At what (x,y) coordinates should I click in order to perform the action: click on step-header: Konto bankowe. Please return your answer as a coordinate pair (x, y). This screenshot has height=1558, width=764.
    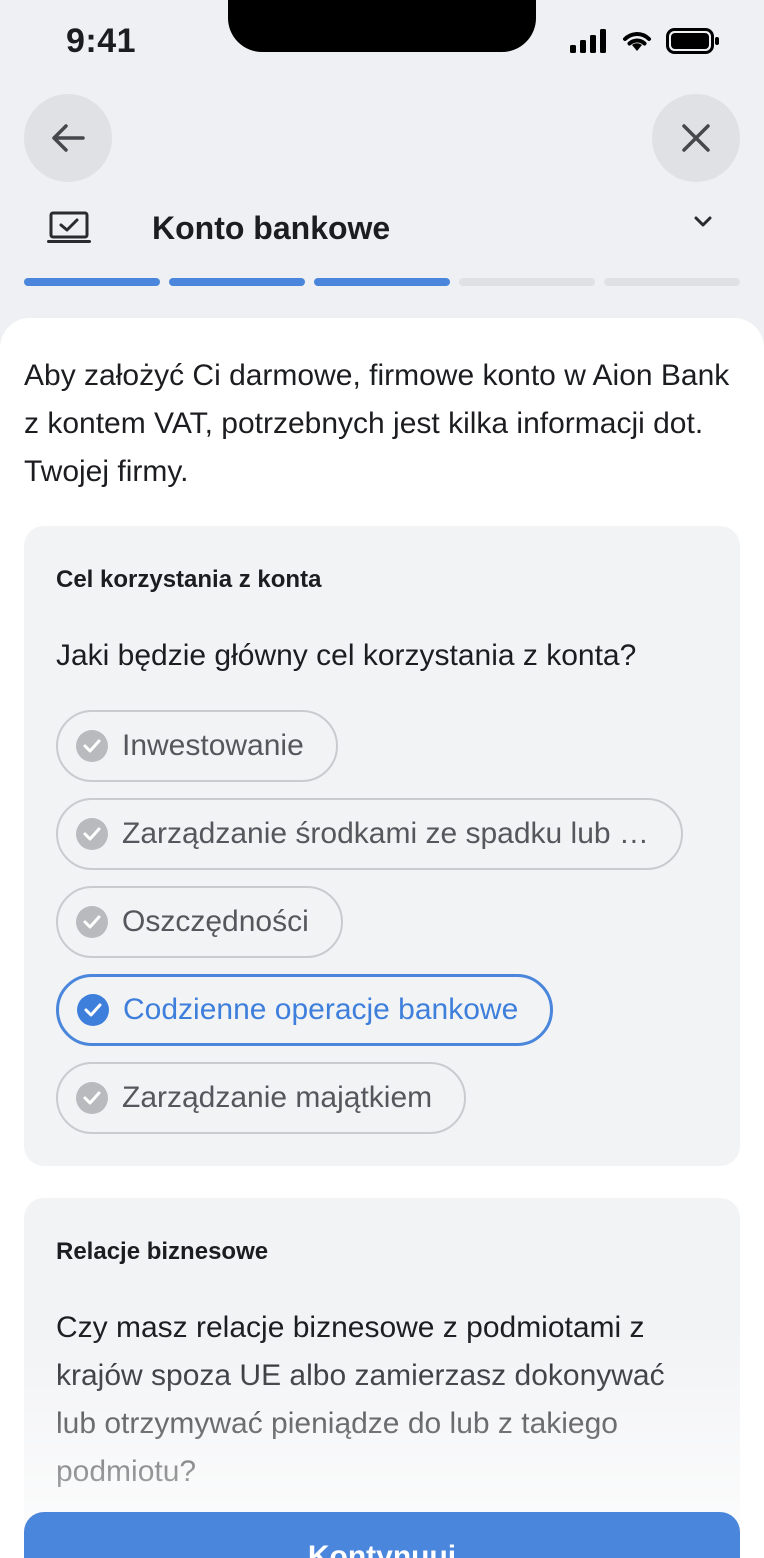
    Looking at the image, I should click on (382, 228).